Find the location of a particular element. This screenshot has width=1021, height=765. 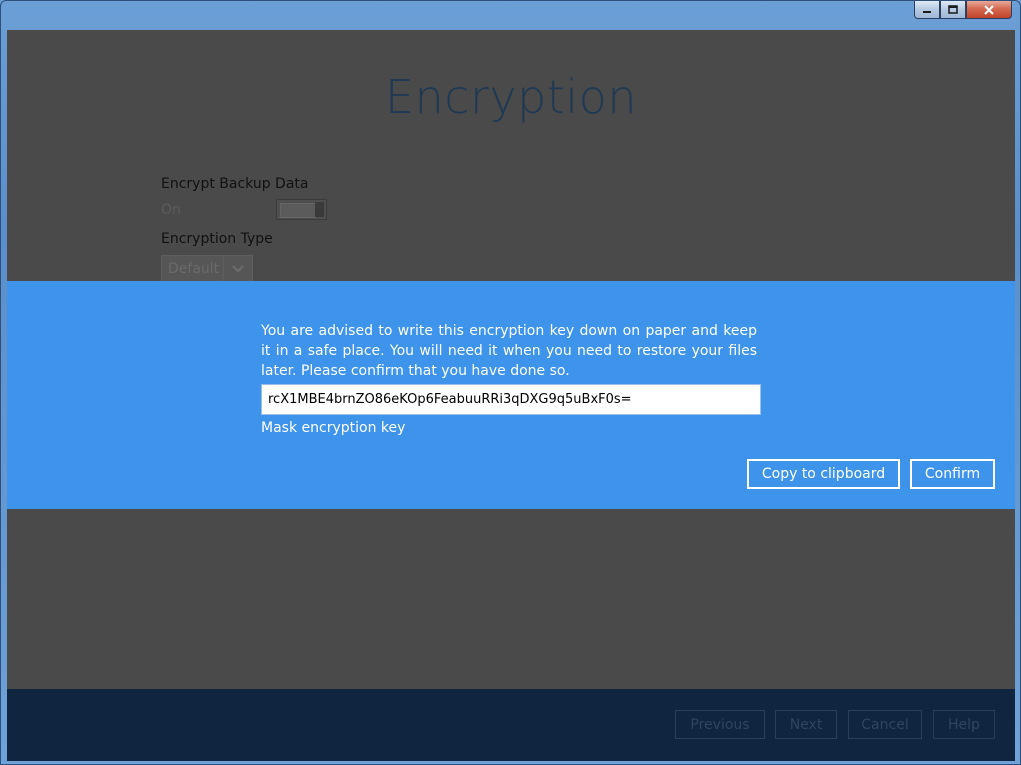

minimize-button is located at coordinates (927, 10).